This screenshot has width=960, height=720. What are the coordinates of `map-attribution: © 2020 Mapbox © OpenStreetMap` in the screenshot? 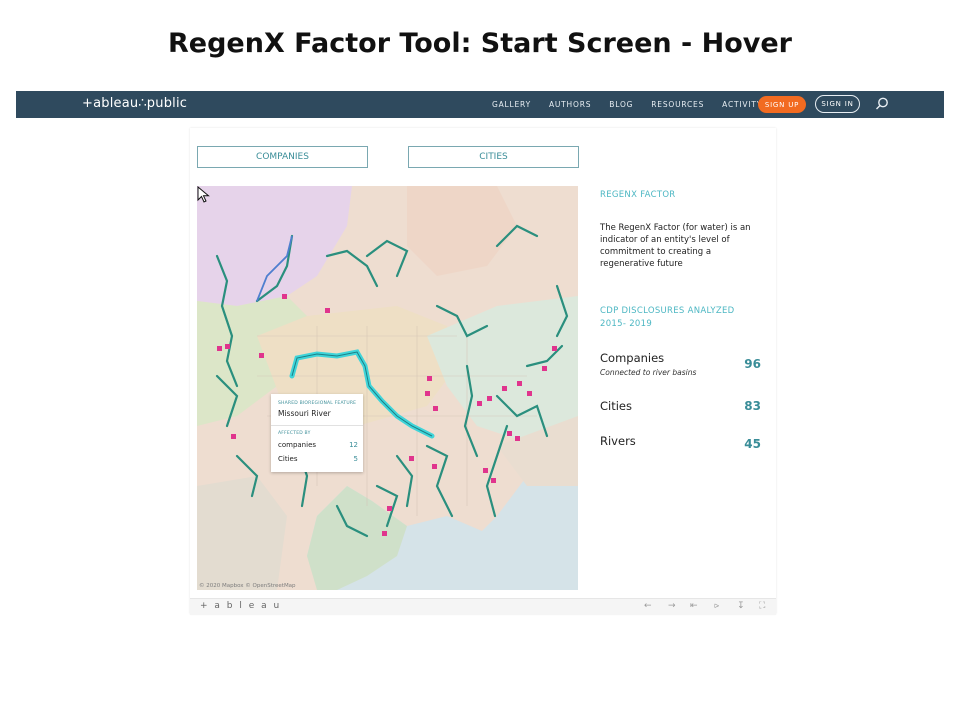 It's located at (247, 586).